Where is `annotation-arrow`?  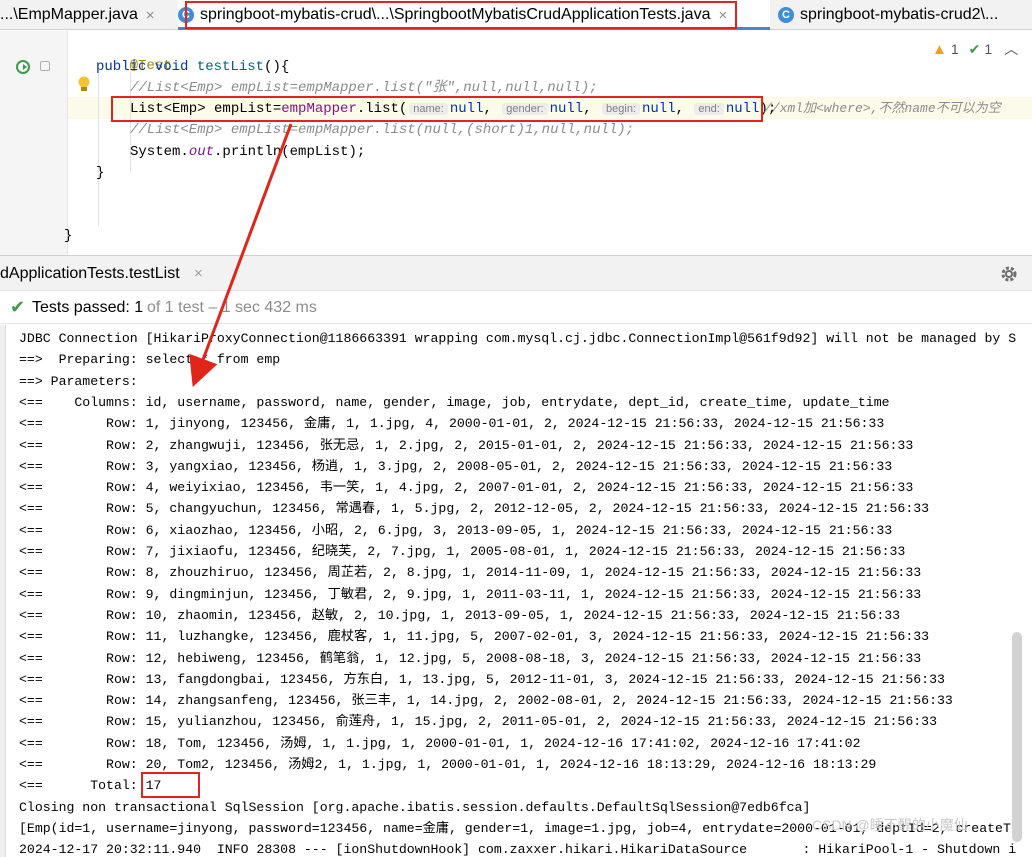 annotation-arrow is located at coordinates (241, 255).